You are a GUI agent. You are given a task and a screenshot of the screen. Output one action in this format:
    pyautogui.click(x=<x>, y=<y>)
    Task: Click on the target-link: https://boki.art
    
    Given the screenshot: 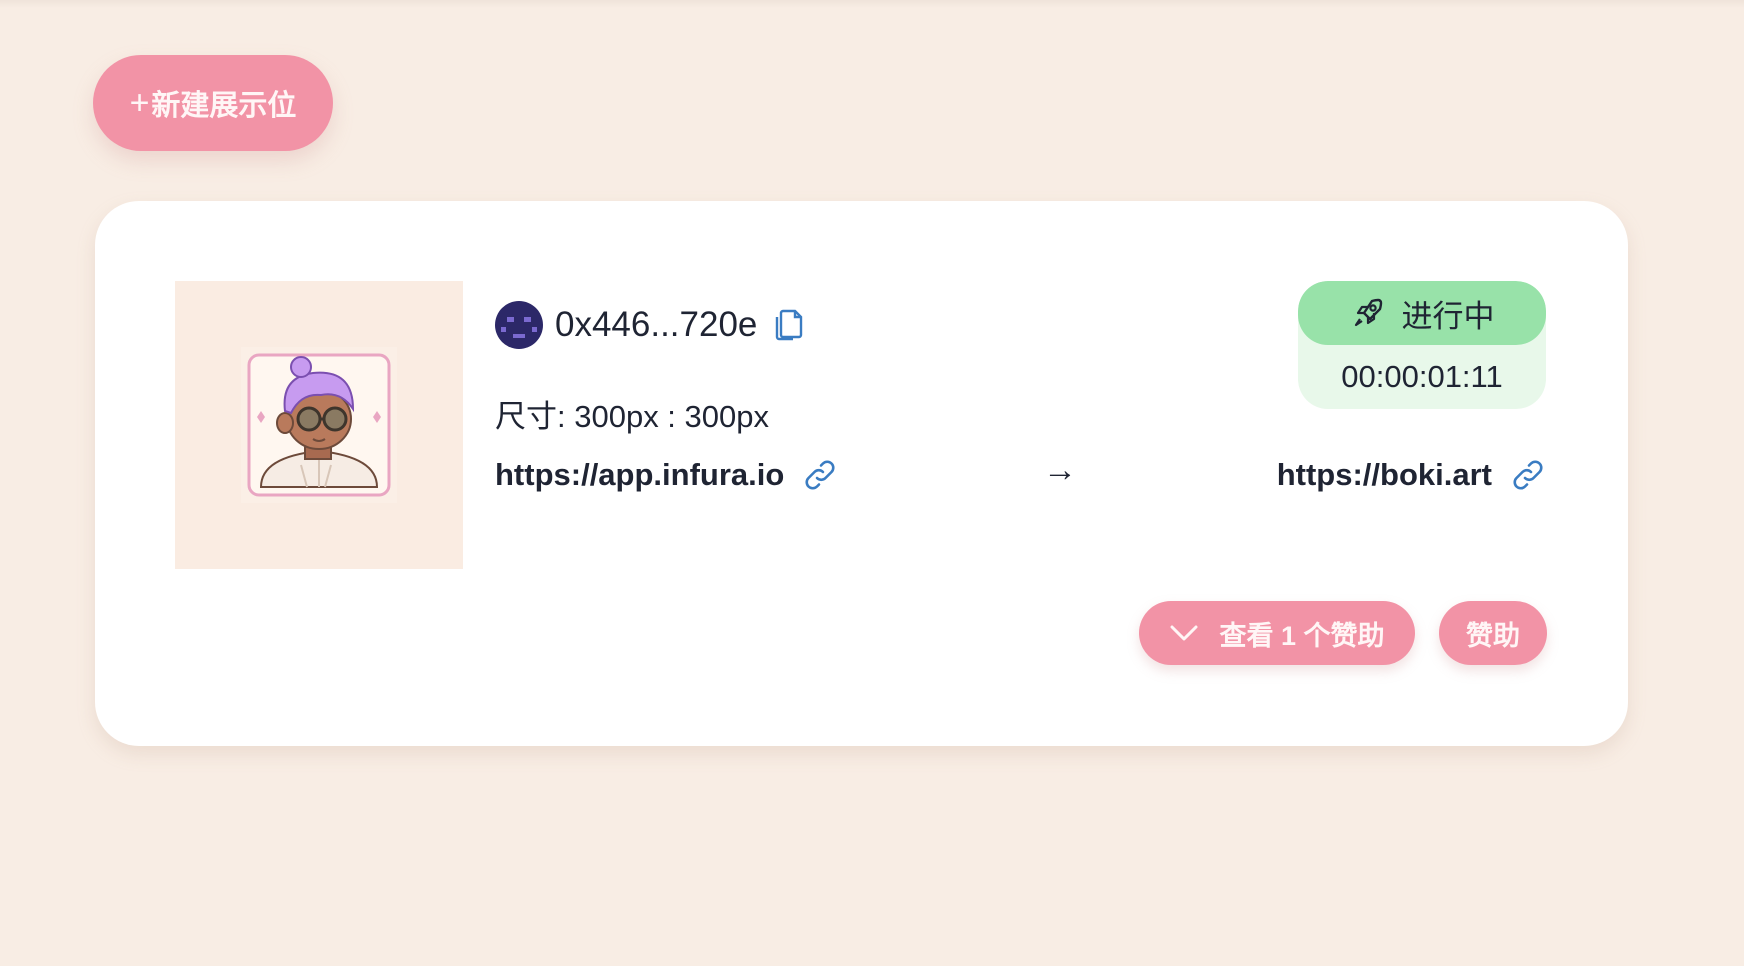 What is the action you would take?
    pyautogui.click(x=1411, y=475)
    